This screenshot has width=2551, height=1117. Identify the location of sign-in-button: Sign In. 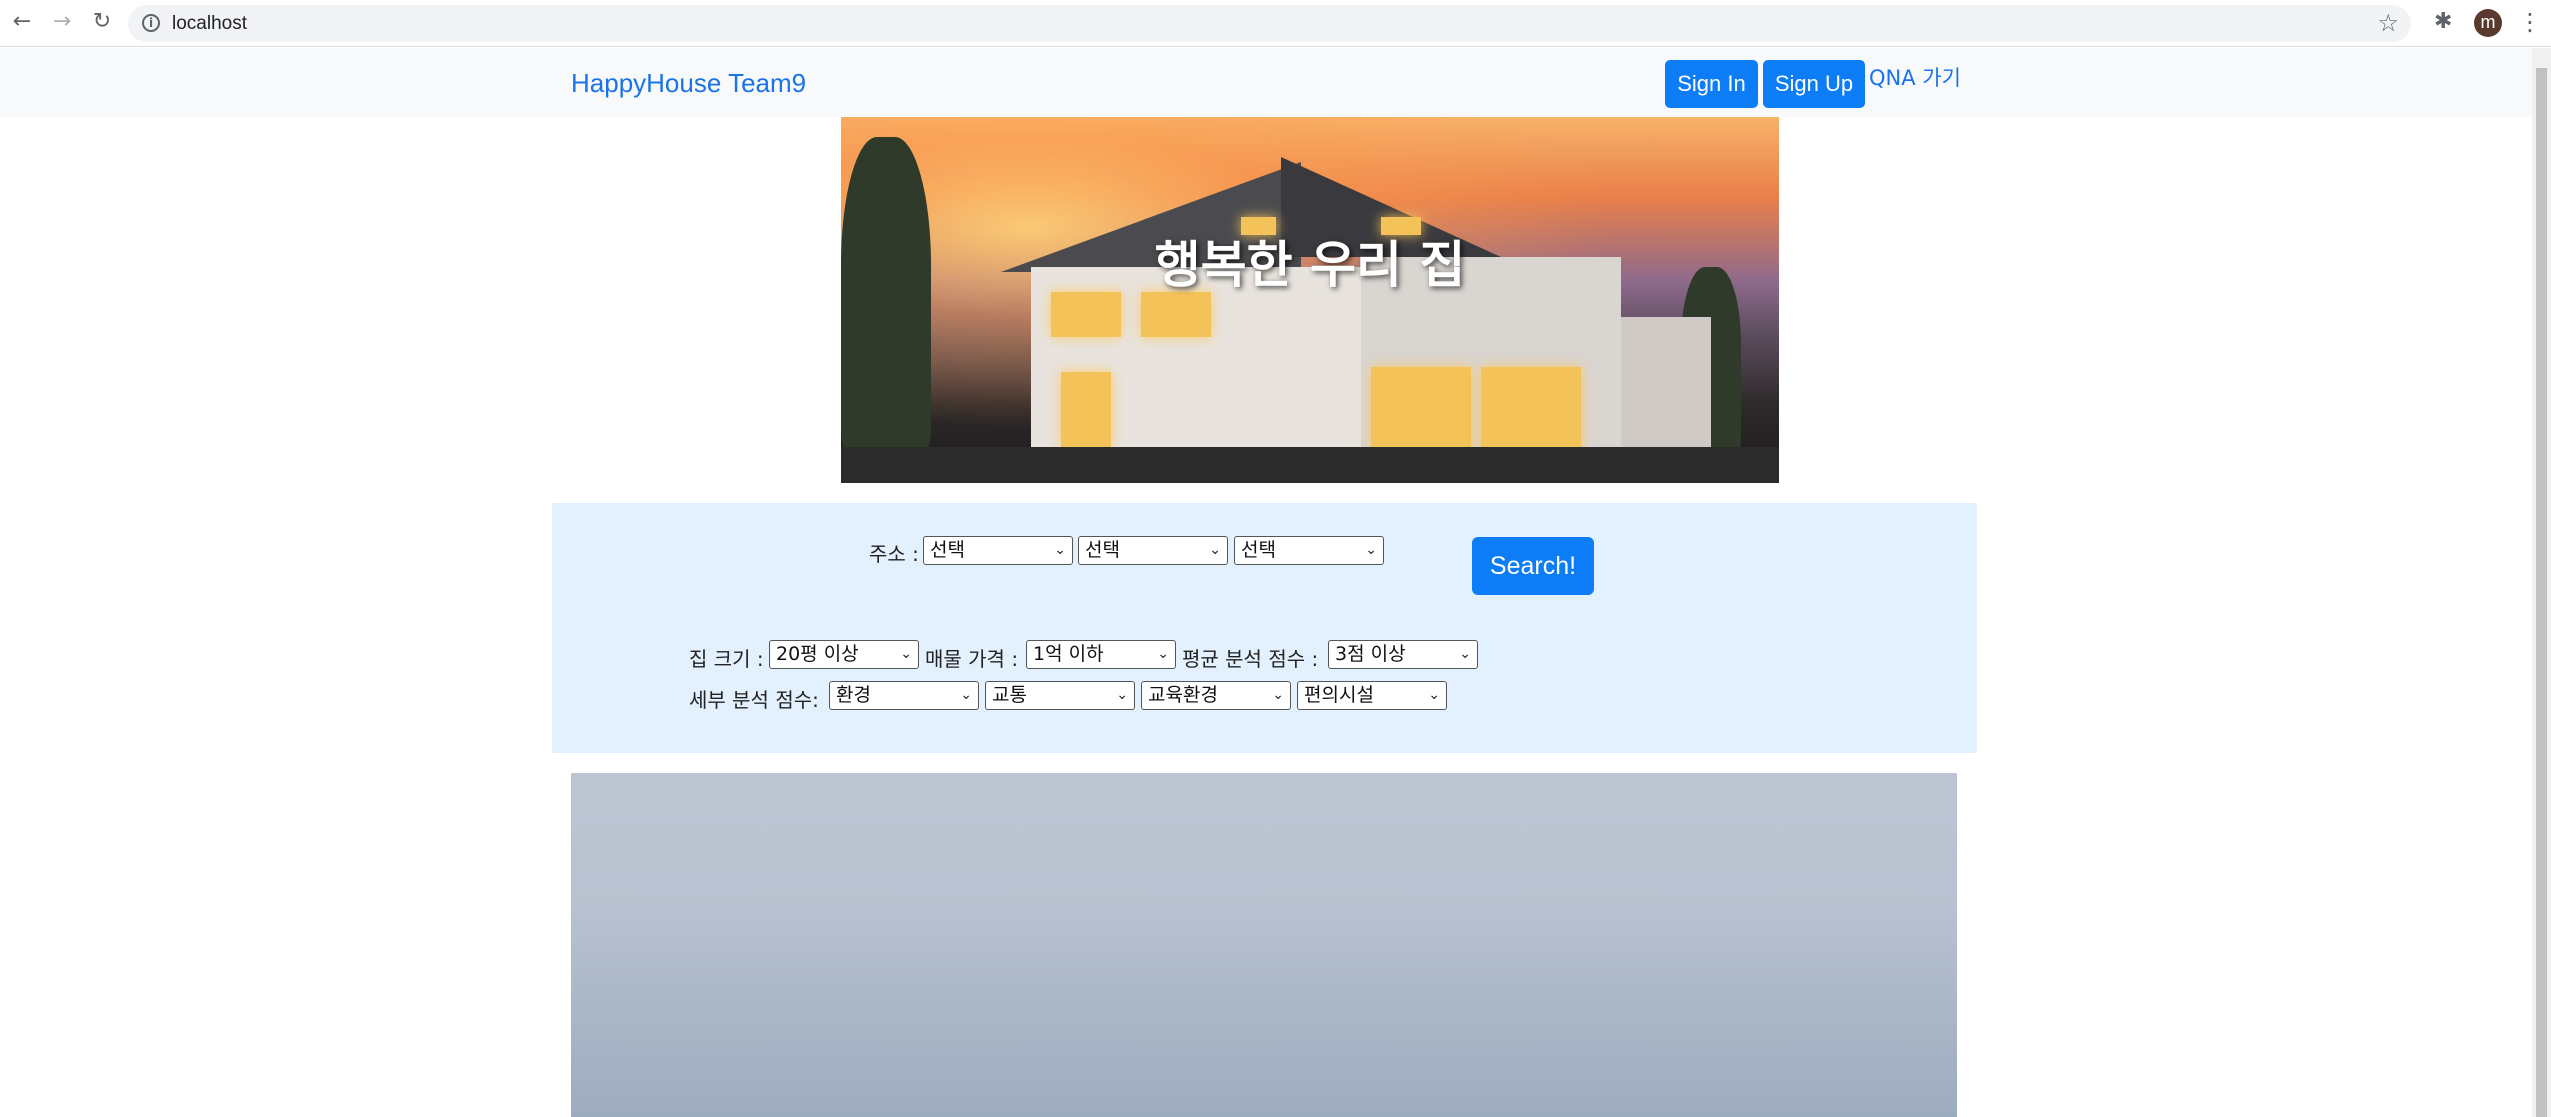
(1711, 84).